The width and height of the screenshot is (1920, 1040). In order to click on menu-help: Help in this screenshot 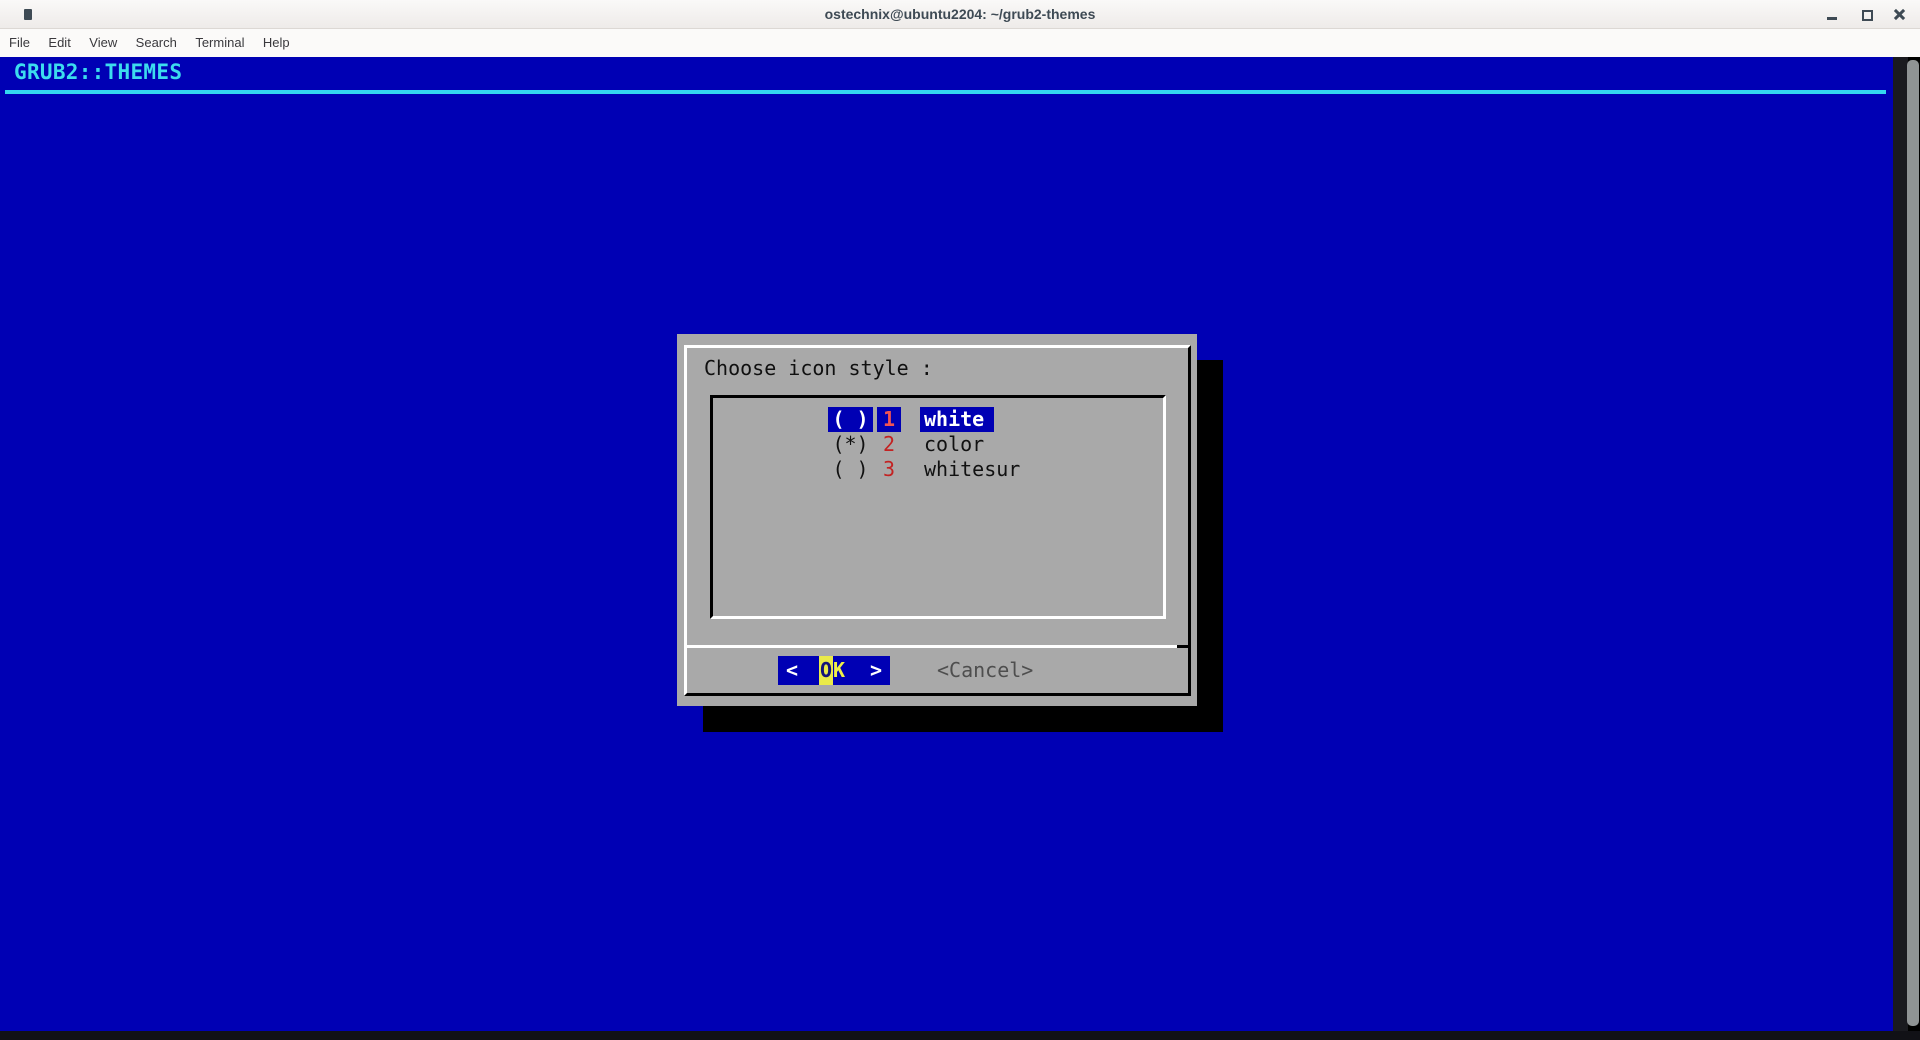, I will do `click(276, 43)`.